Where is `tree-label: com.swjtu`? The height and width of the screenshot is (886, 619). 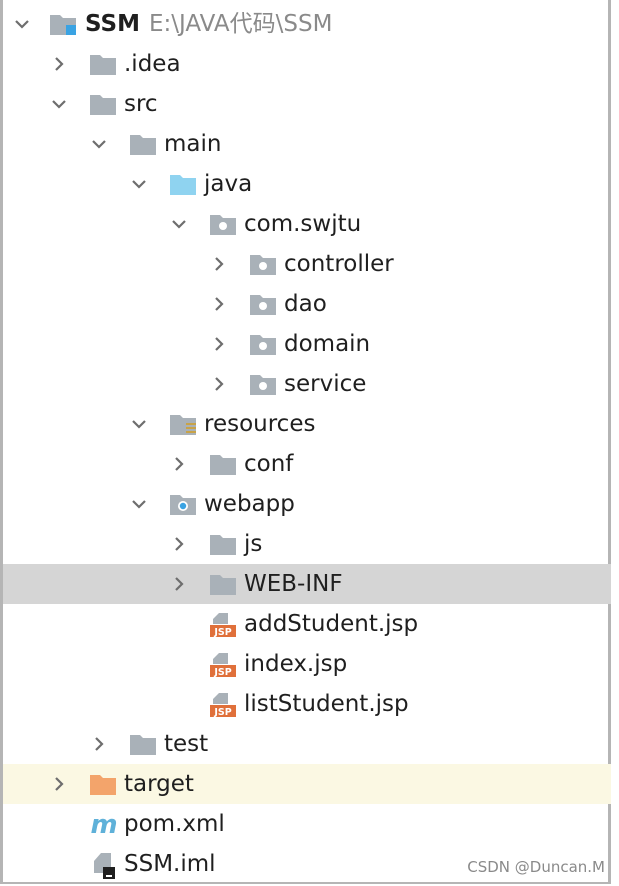
tree-label: com.swjtu is located at coordinates (303, 224).